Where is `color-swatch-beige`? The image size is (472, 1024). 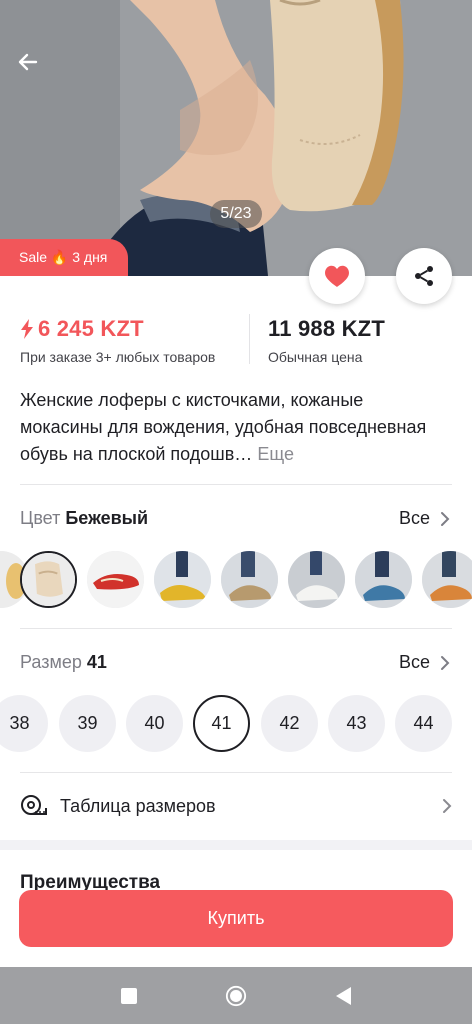
color-swatch-beige is located at coordinates (48, 579).